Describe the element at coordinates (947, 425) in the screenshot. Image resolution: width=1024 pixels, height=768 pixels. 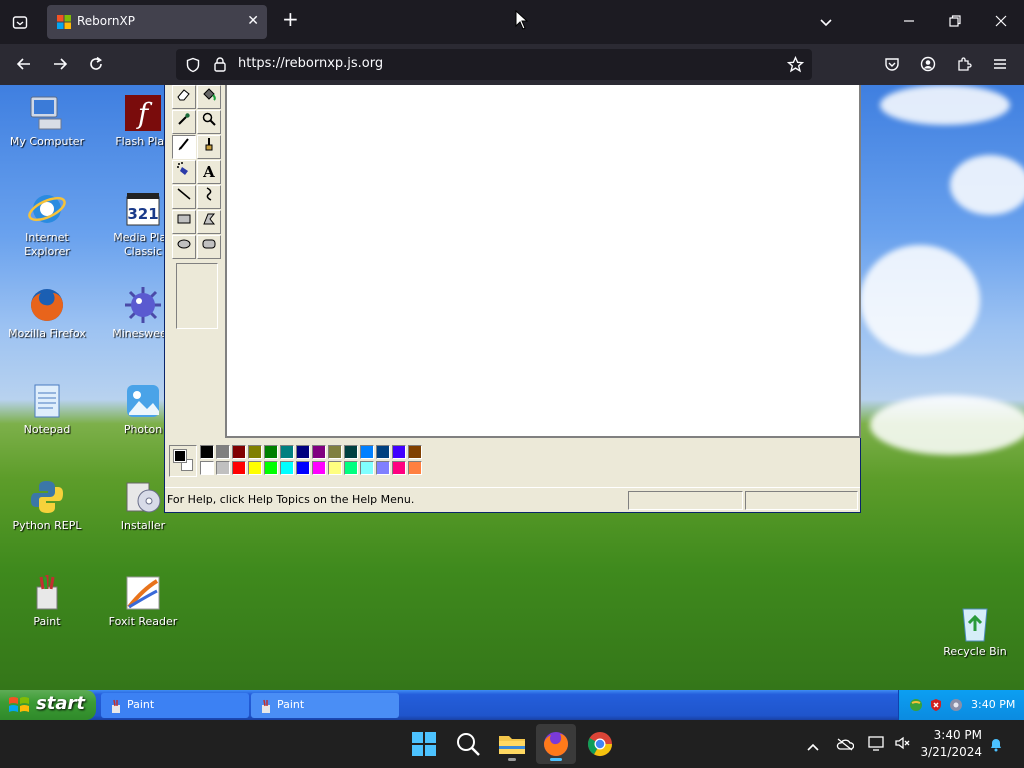
I see `cloud` at that location.